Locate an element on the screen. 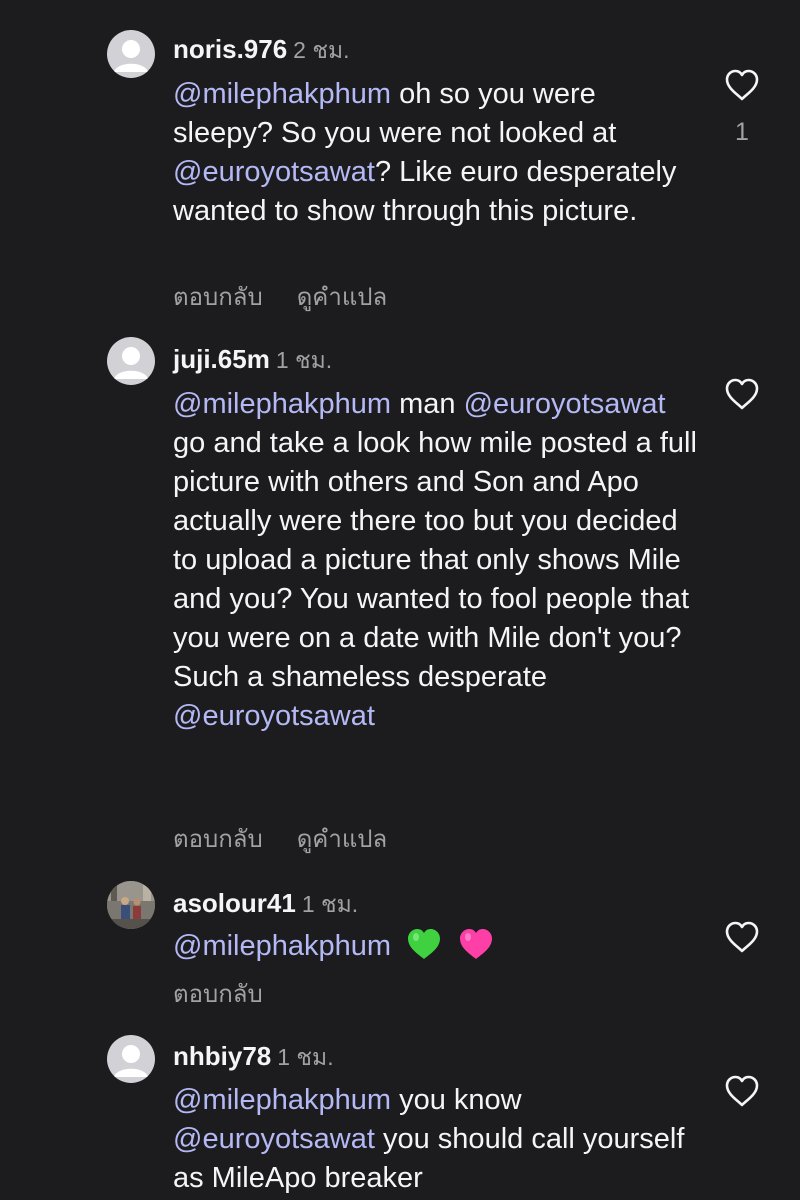 The image size is (800, 1200). like-count: 1 is located at coordinates (742, 132).